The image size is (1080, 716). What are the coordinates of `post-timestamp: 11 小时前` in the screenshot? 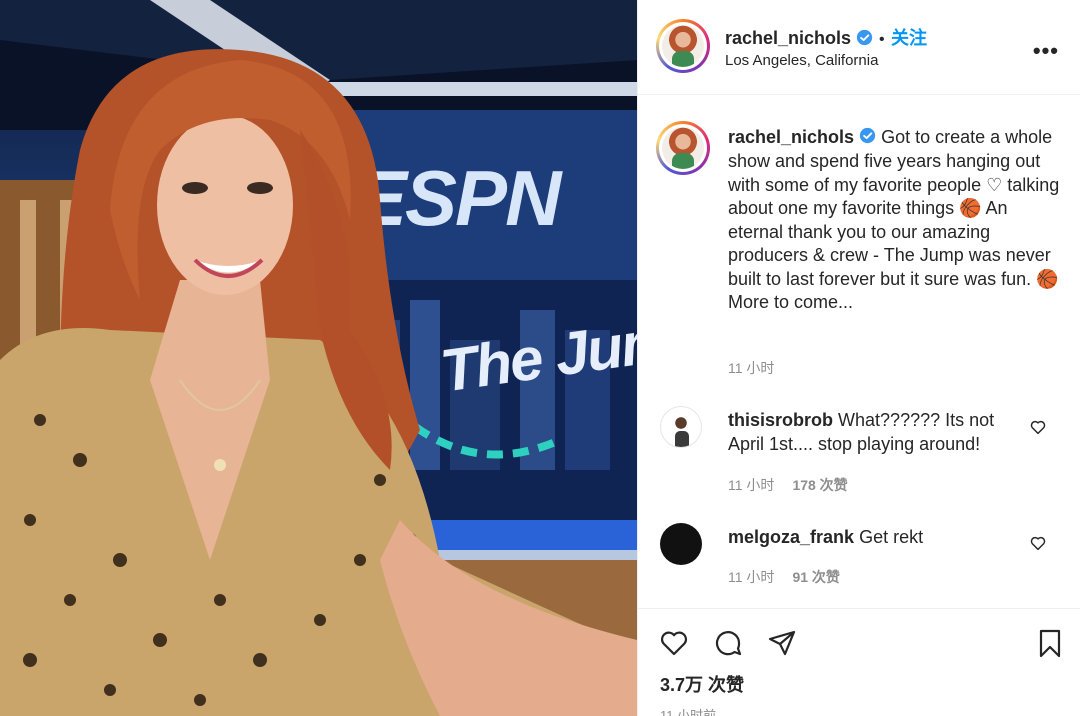 It's located at (688, 712).